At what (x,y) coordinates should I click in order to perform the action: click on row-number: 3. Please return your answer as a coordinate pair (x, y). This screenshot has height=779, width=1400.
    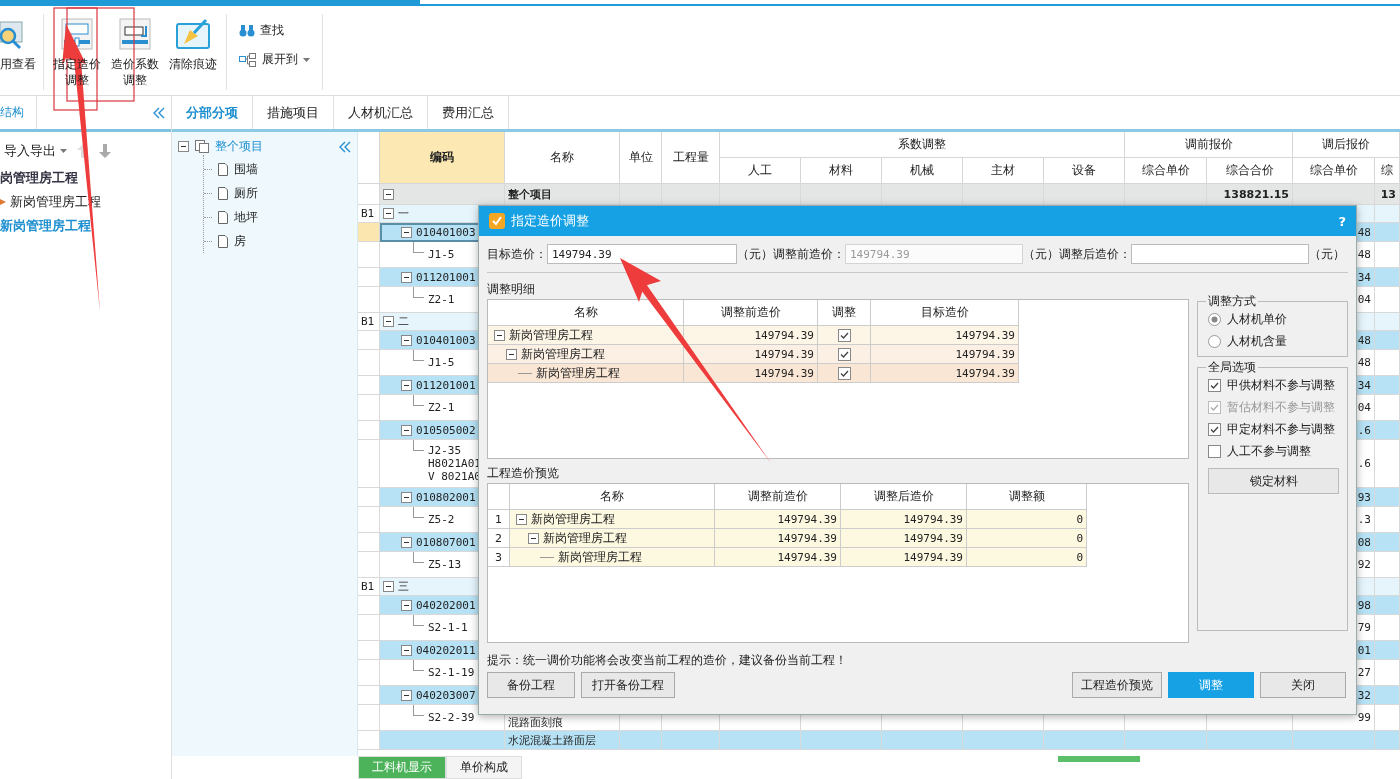
    Looking at the image, I should click on (498, 557).